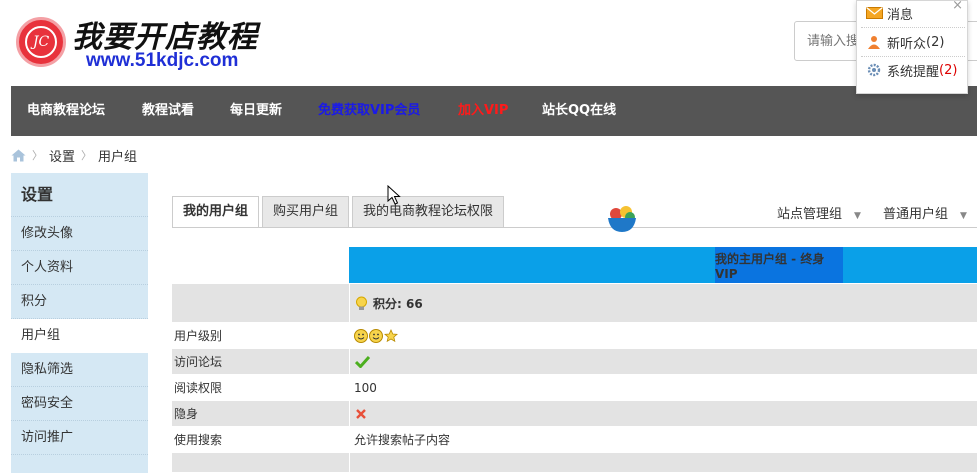  Describe the element at coordinates (216, 212) in the screenshot. I see `tab-my-usergroup: 我的用户组` at that location.